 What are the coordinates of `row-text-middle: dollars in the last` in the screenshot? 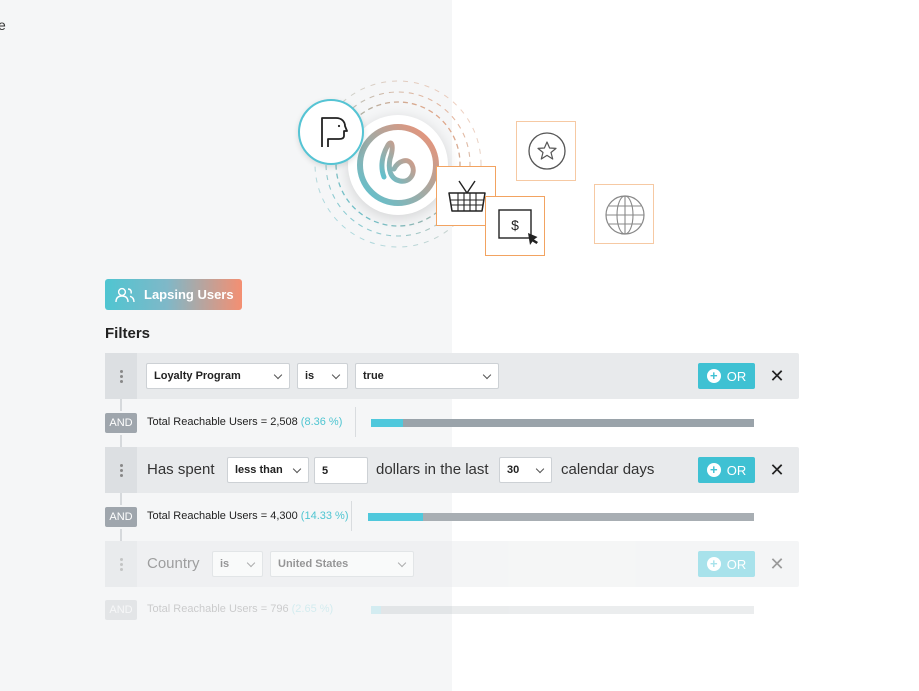 It's located at (432, 469).